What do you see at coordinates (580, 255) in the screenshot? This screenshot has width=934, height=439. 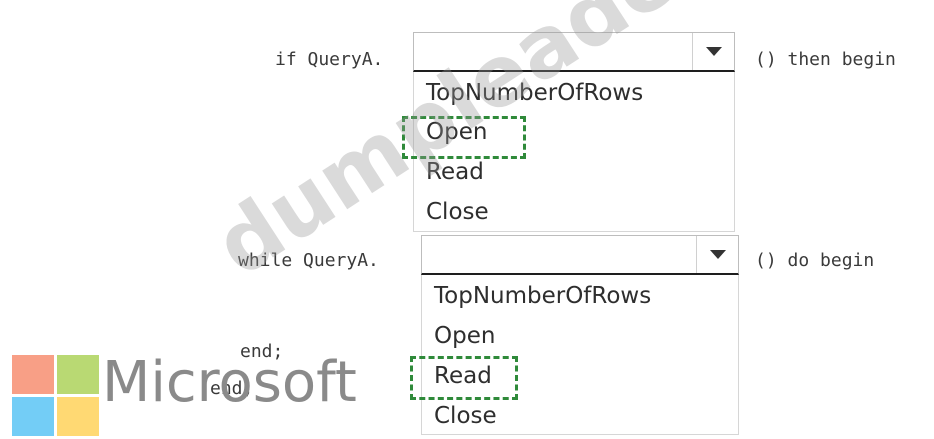 I see `loop-dropdown` at bounding box center [580, 255].